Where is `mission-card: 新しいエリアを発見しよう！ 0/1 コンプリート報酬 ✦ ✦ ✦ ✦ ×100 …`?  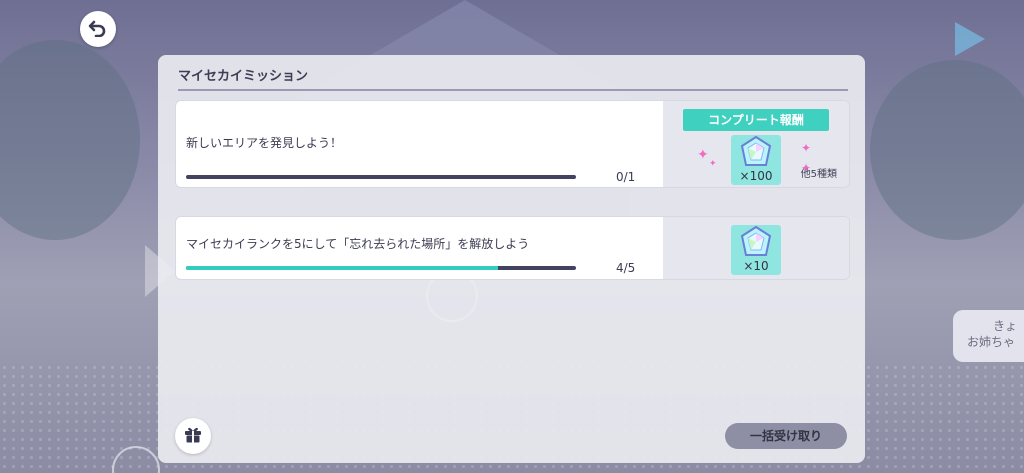 mission-card: 新しいエリアを発見しよう！ 0/1 コンプリート報酬 ✦ ✦ ✦ ✦ ×100 … is located at coordinates (512, 144).